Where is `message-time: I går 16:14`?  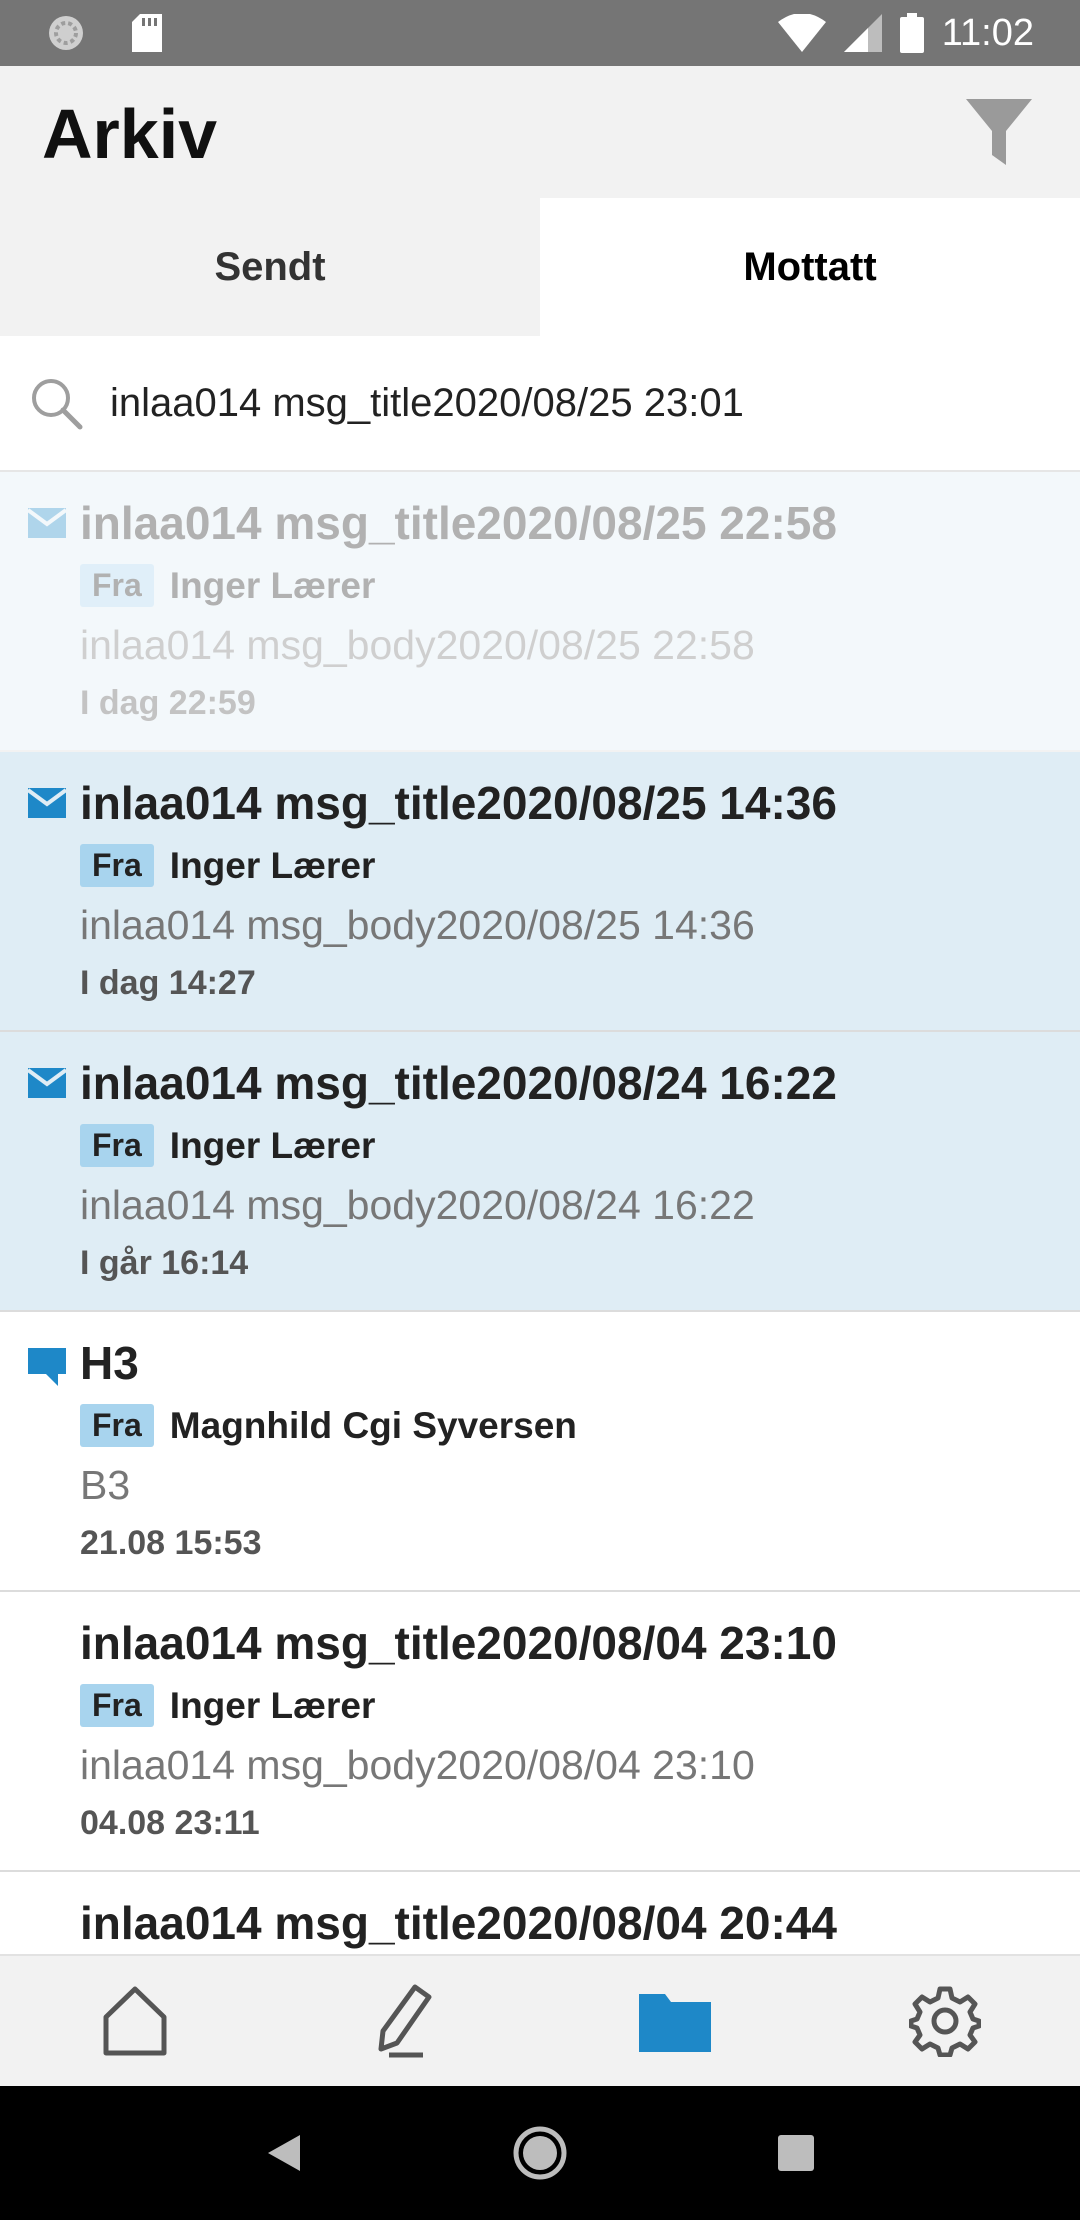 message-time: I går 16:14 is located at coordinates (164, 1263).